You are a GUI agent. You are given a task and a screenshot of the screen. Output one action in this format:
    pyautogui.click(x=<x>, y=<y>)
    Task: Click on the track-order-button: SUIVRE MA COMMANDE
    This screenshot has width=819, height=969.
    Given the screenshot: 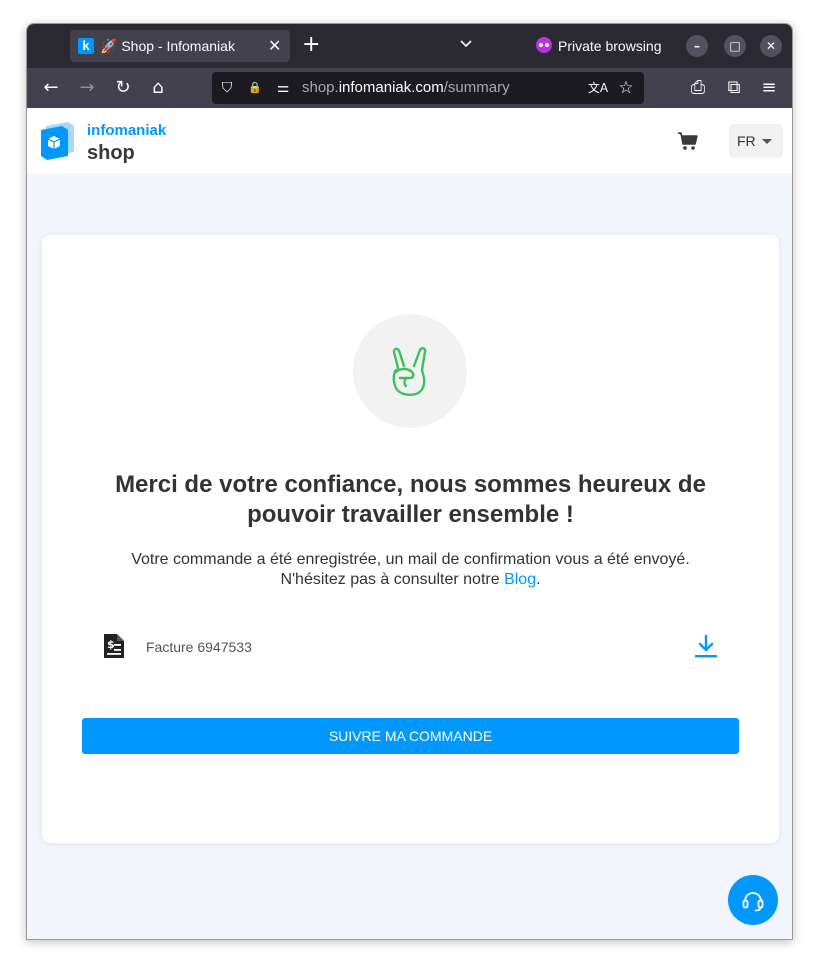 What is the action you would take?
    pyautogui.click(x=410, y=736)
    